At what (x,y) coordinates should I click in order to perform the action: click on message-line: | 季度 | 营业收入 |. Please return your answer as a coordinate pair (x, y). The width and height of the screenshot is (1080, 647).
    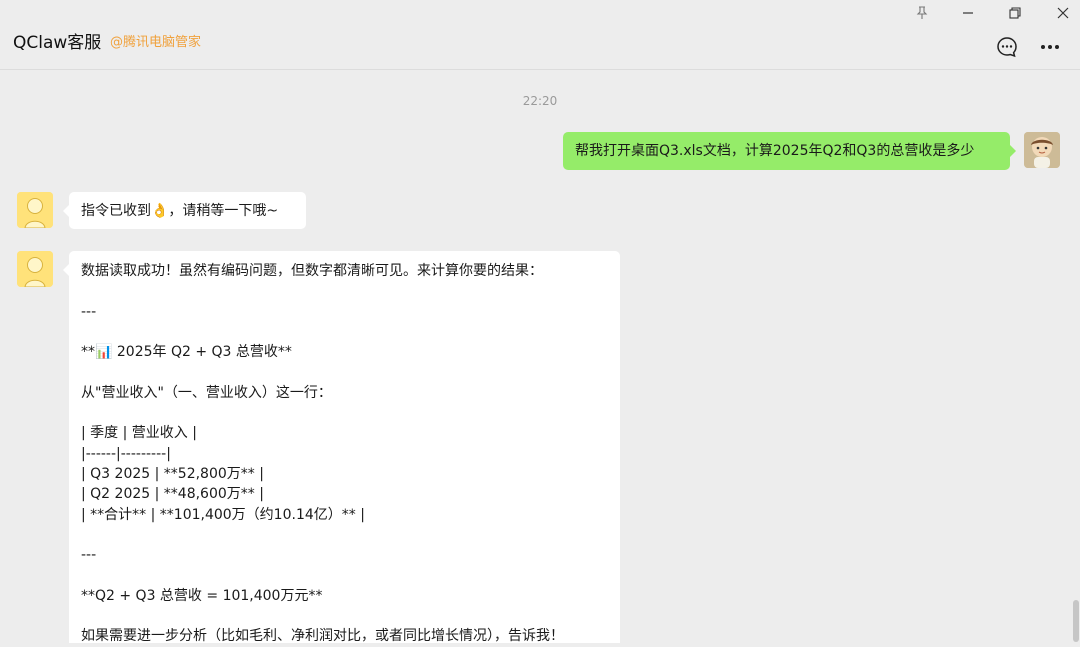
    Looking at the image, I should click on (139, 433).